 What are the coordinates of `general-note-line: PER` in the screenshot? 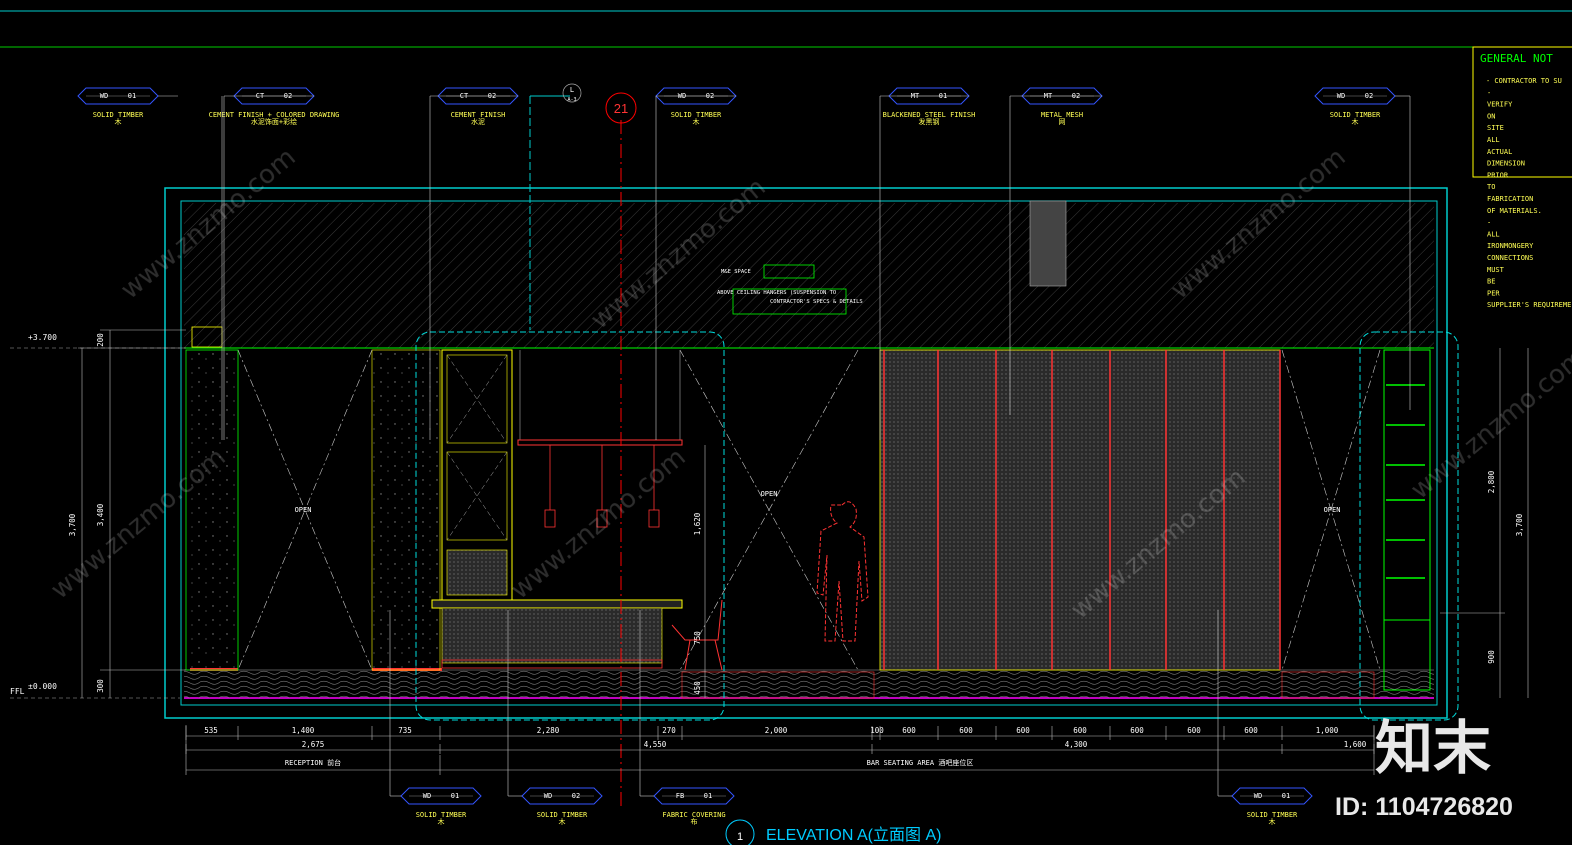 It's located at (1493, 293).